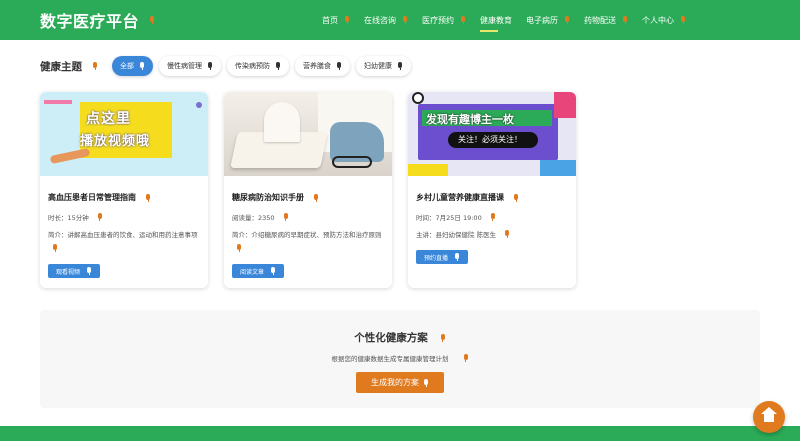 The width and height of the screenshot is (800, 441). I want to click on filter-all: 全部, so click(132, 66).